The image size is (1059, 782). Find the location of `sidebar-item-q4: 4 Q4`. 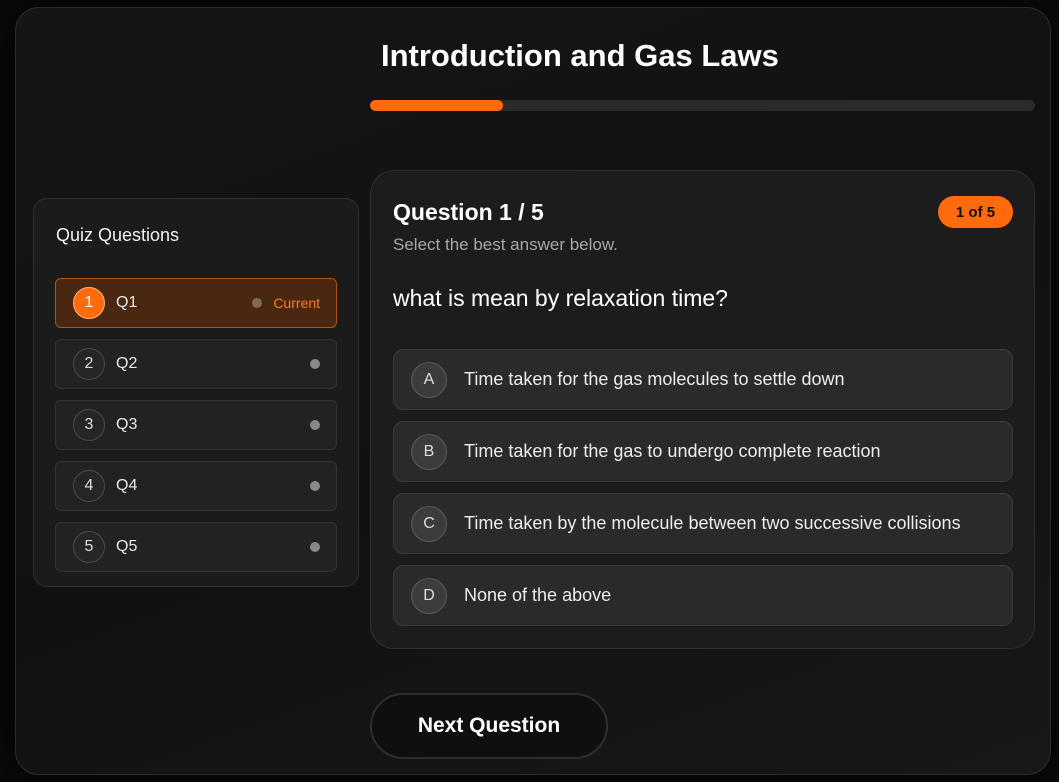

sidebar-item-q4: 4 Q4 is located at coordinates (196, 486).